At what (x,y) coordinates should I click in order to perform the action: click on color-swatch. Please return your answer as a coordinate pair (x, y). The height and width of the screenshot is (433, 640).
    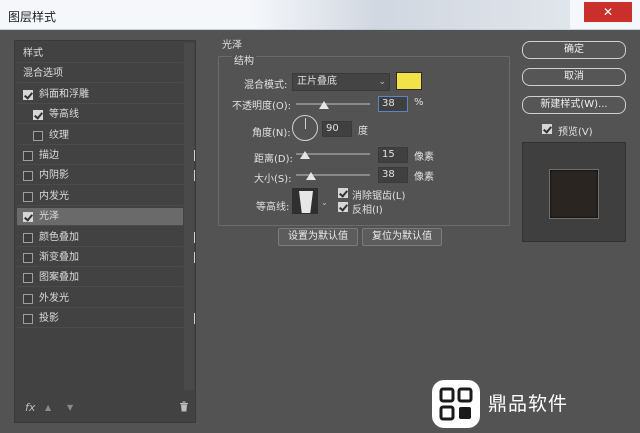
    Looking at the image, I should click on (409, 81).